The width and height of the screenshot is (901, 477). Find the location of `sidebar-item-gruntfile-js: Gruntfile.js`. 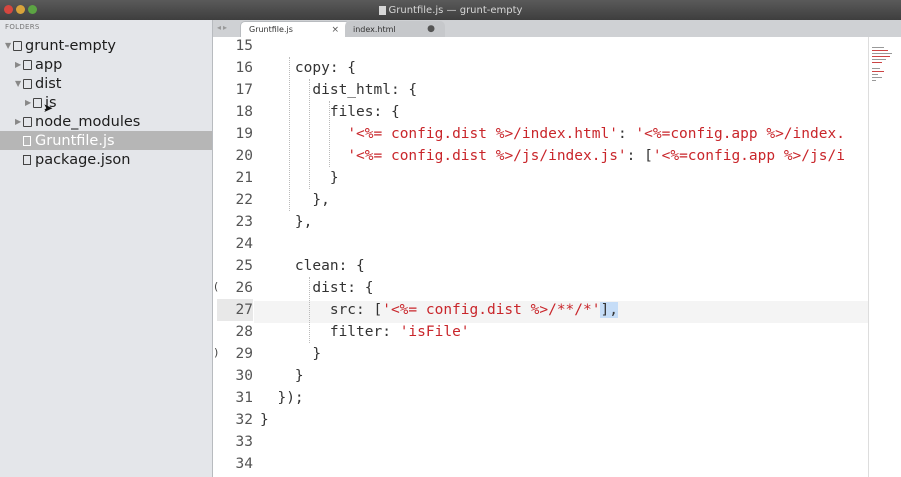

sidebar-item-gruntfile-js: Gruntfile.js is located at coordinates (106, 140).